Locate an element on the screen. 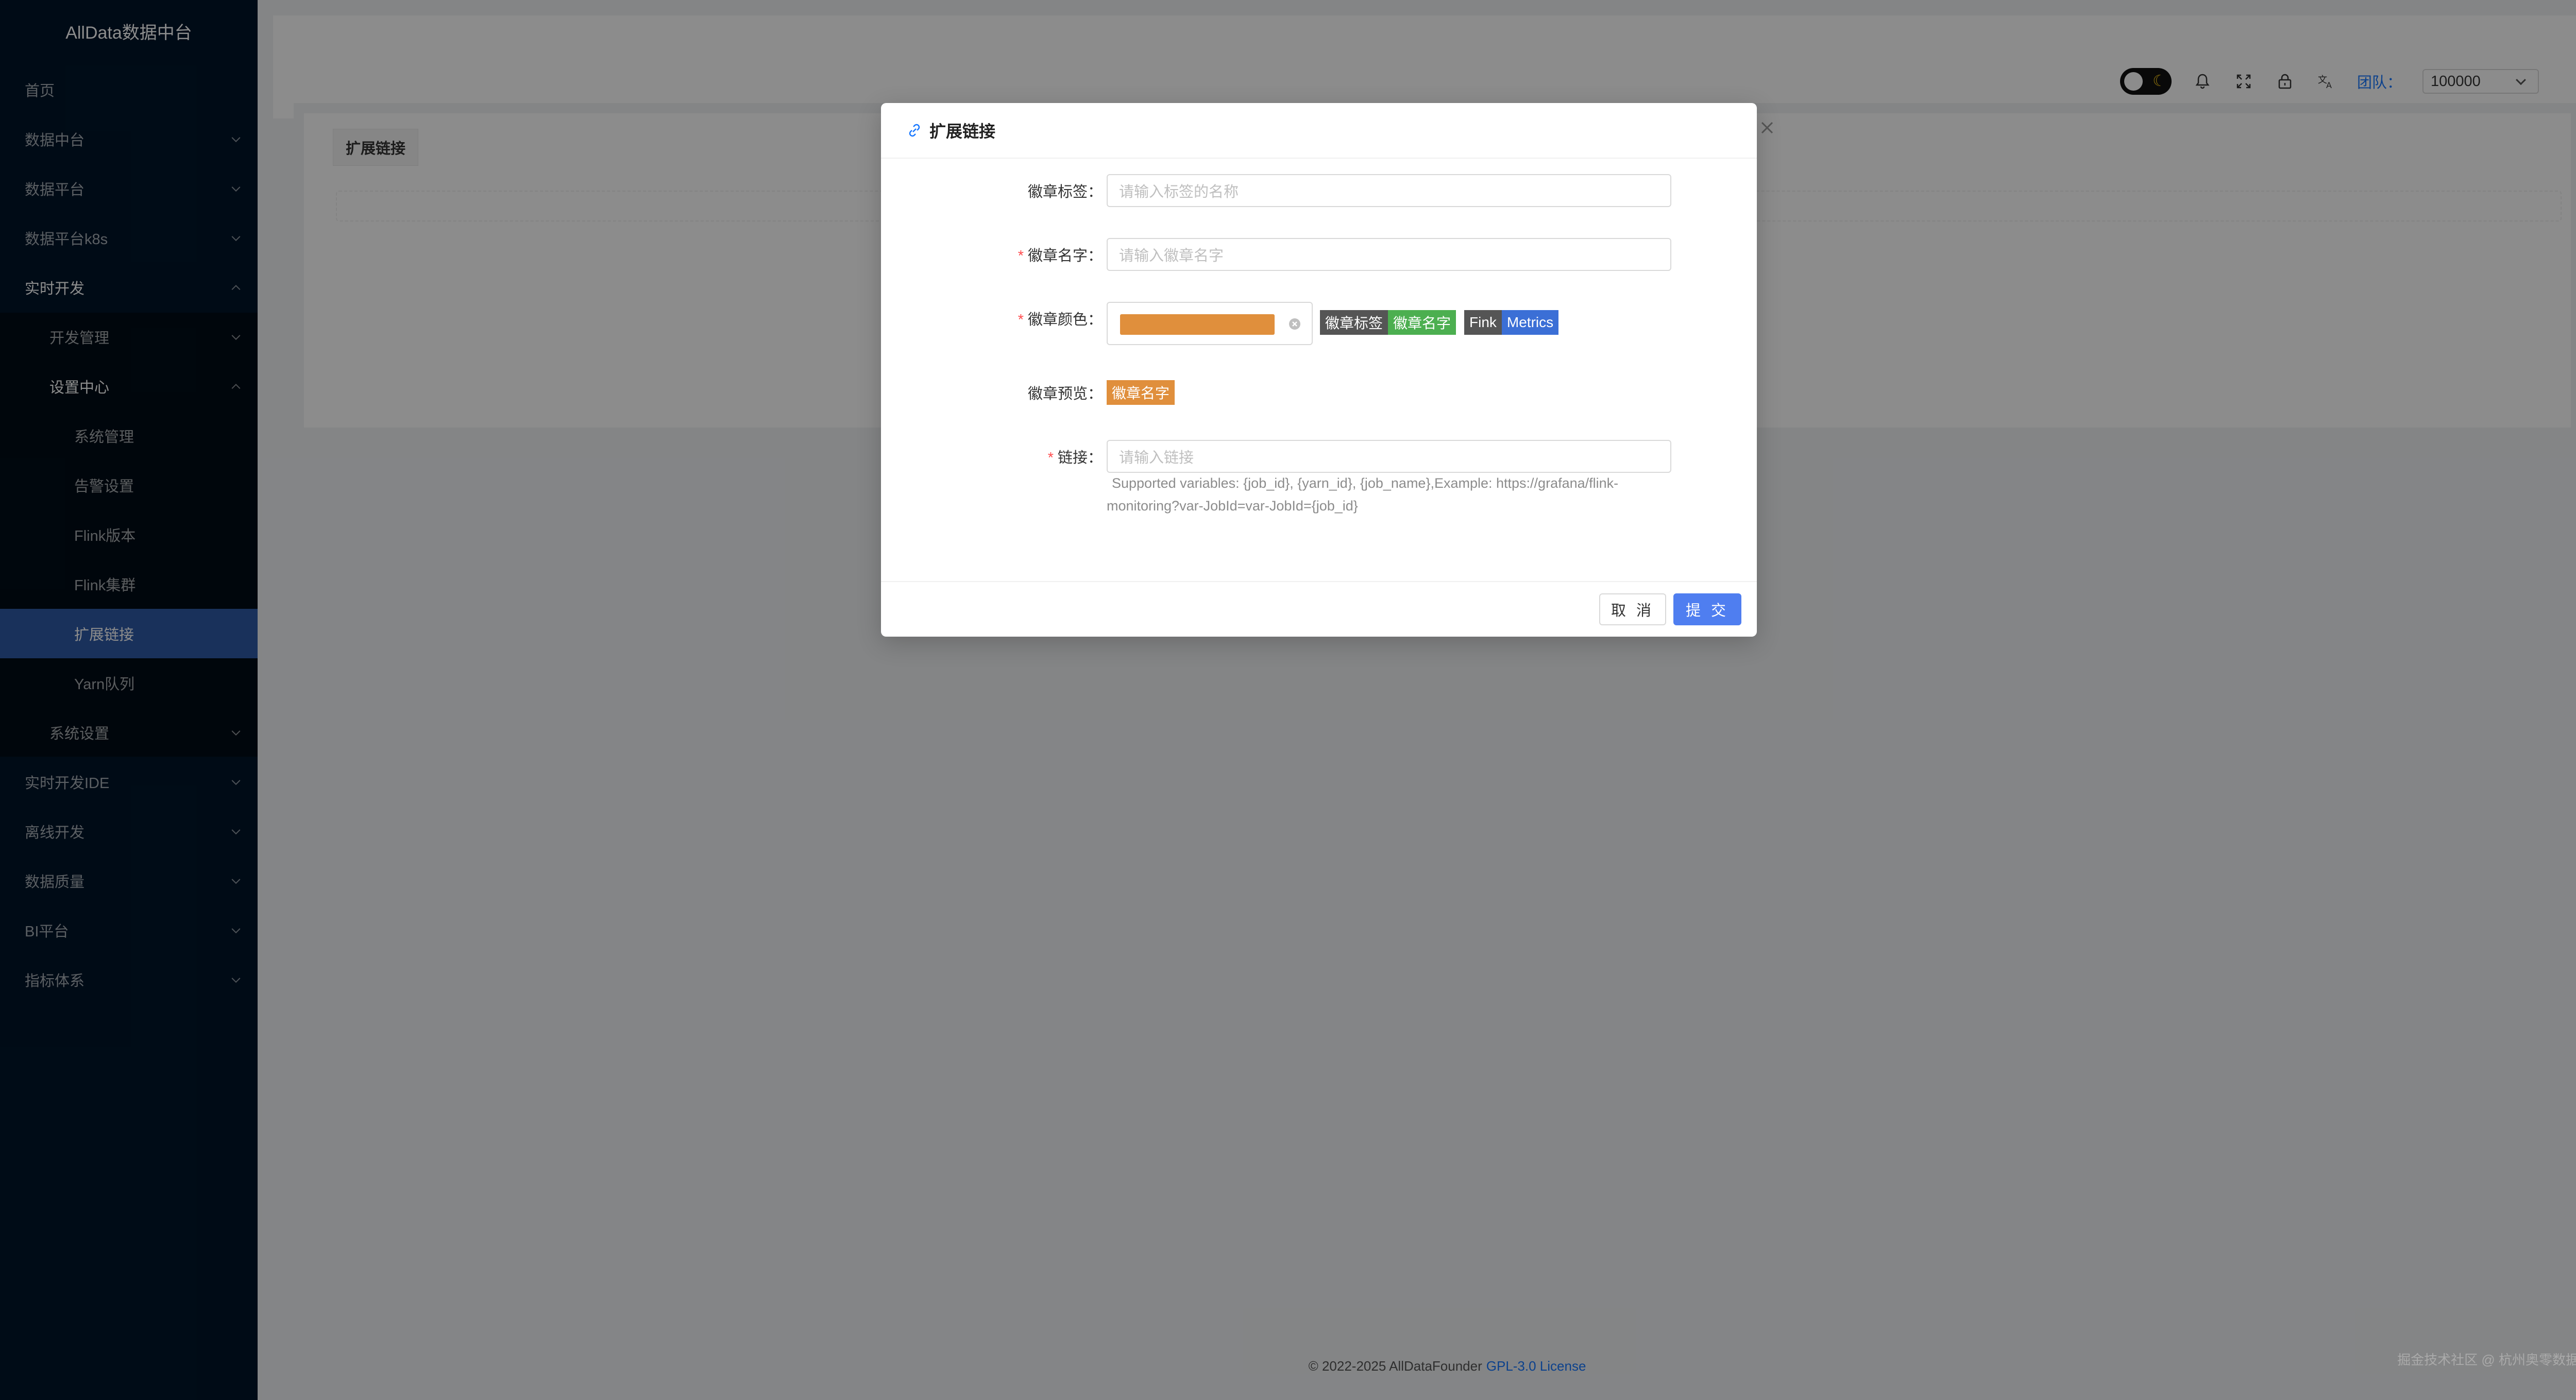 The height and width of the screenshot is (1400, 2576). sample-badge-2-right: Metrics is located at coordinates (1530, 322).